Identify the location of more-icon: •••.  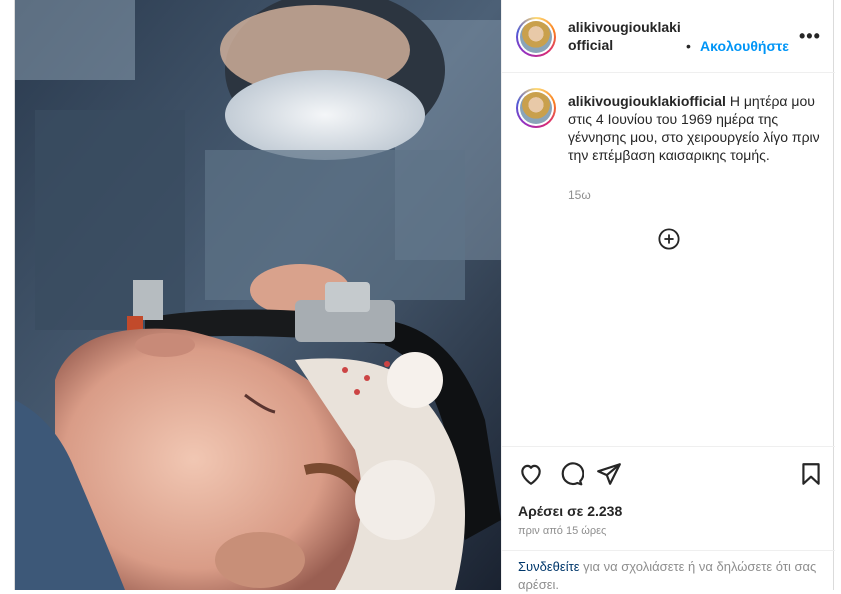
(810, 36).